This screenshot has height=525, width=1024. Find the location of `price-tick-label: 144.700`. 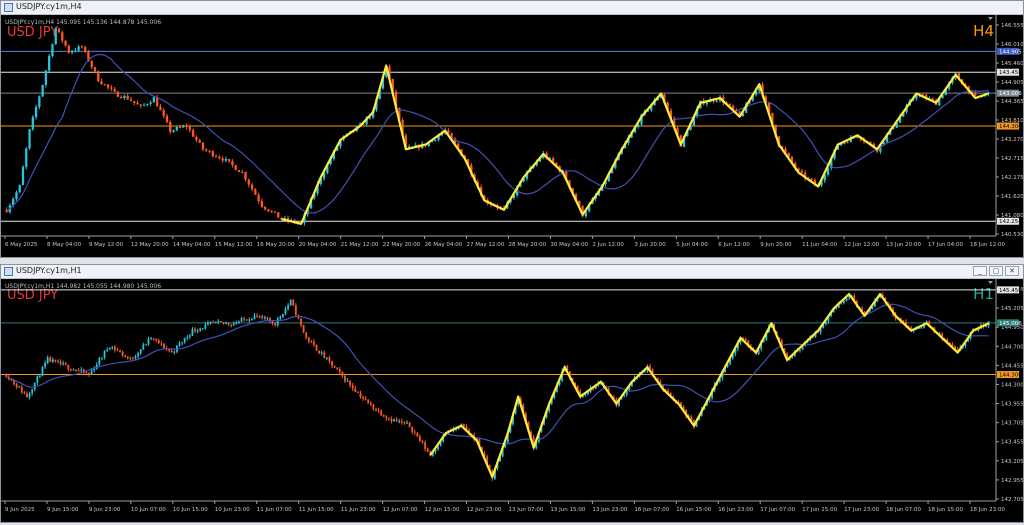

price-tick-label: 144.700 is located at coordinates (1012, 347).